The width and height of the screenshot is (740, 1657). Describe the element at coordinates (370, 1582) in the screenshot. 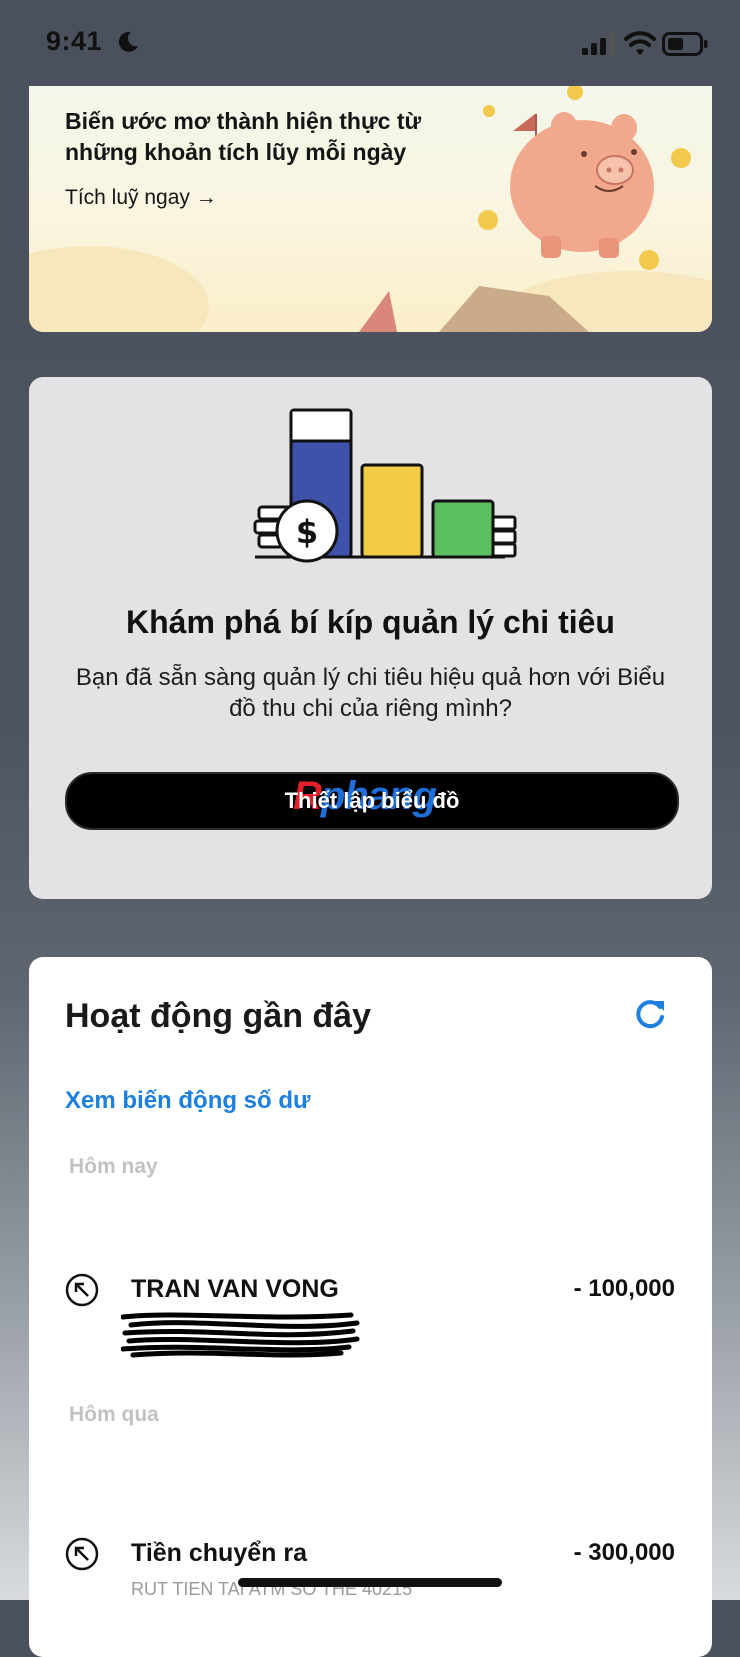

I see `home-indicator` at that location.